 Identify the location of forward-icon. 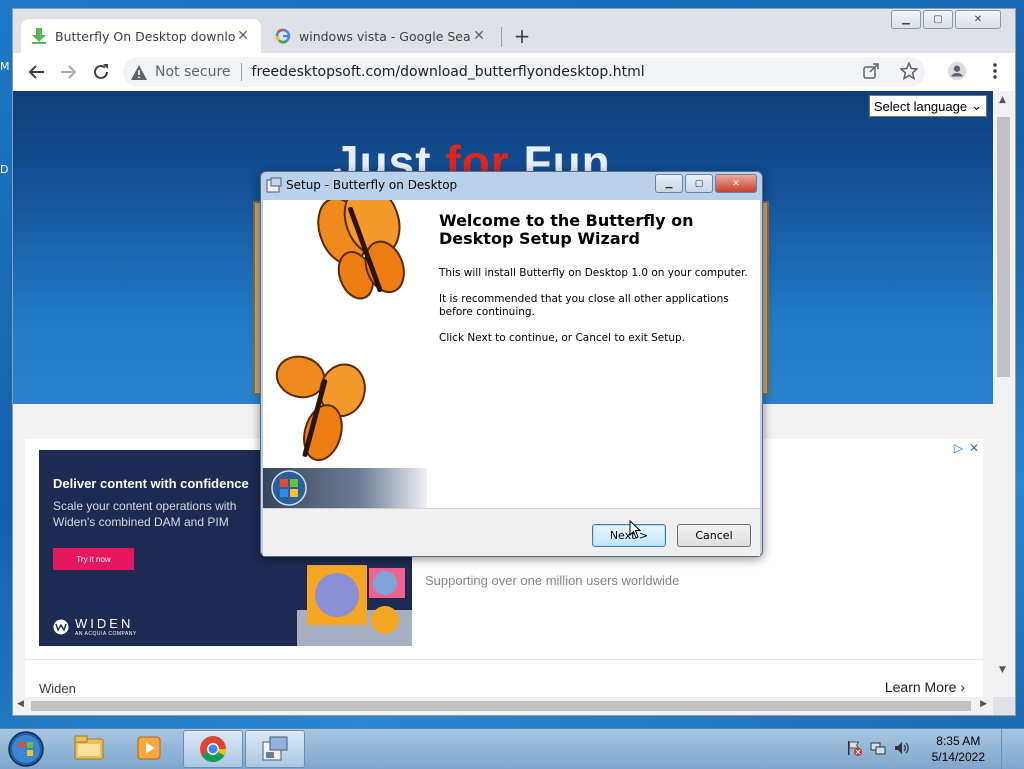
(68, 72).